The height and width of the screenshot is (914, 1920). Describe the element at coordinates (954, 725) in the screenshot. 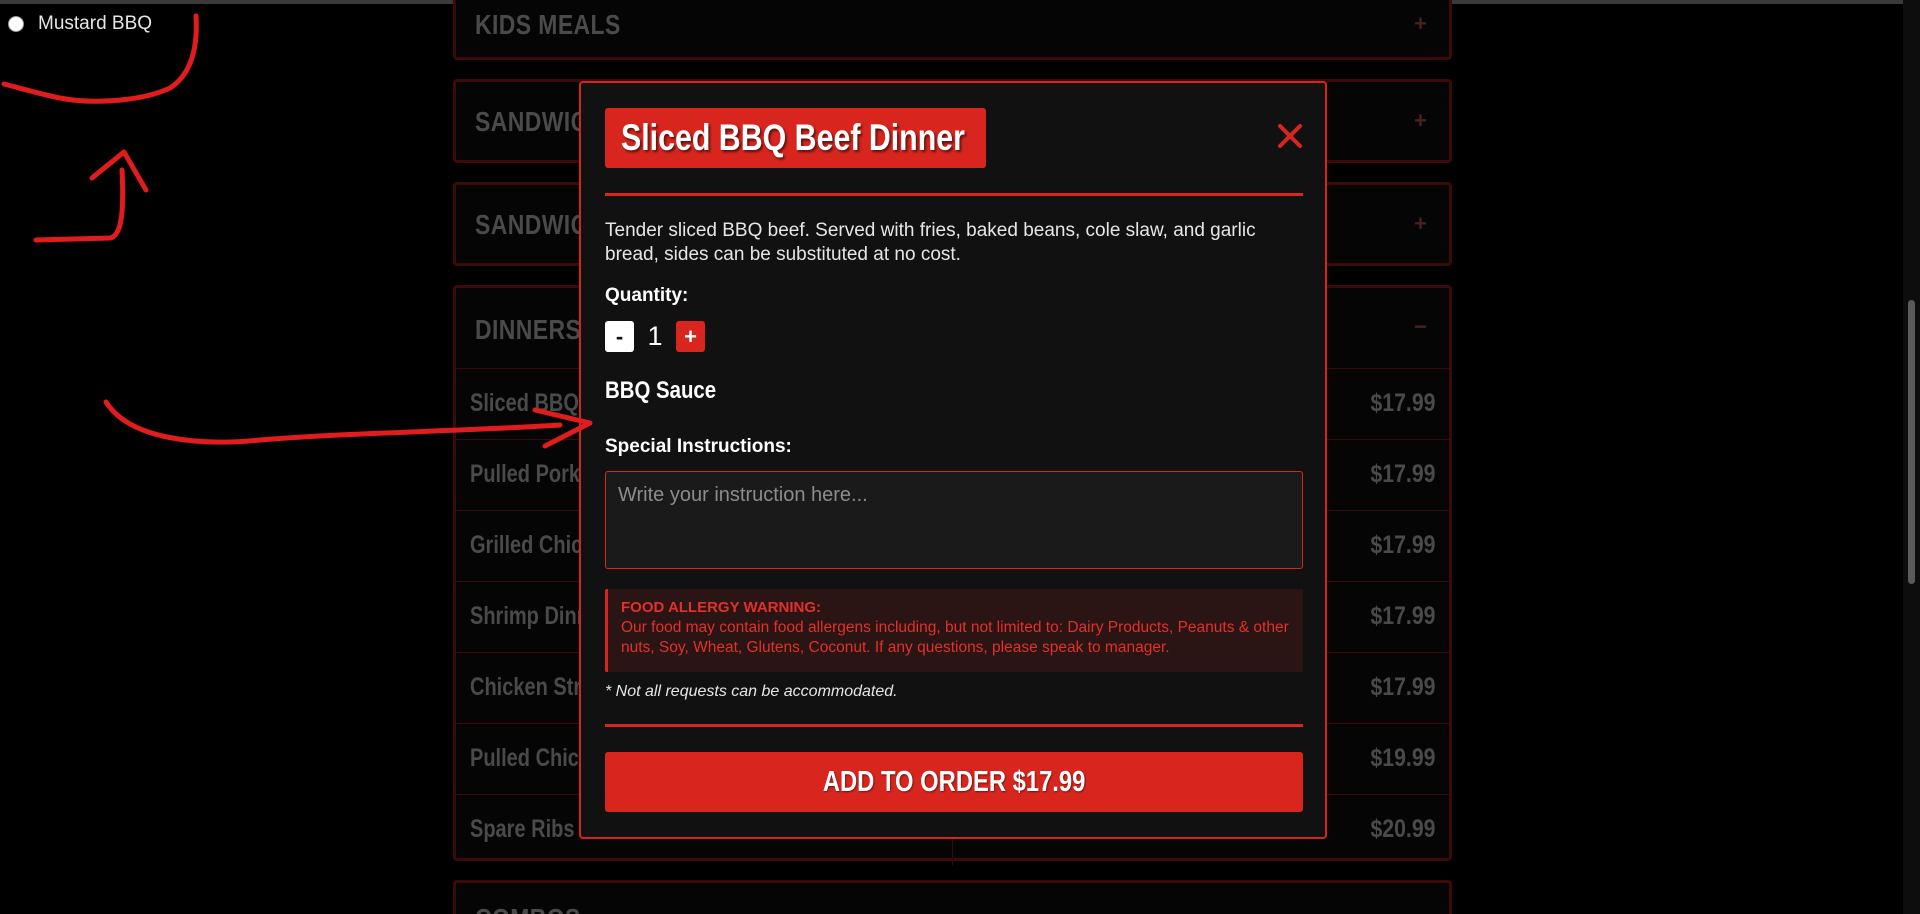

I see `footer-divider` at that location.